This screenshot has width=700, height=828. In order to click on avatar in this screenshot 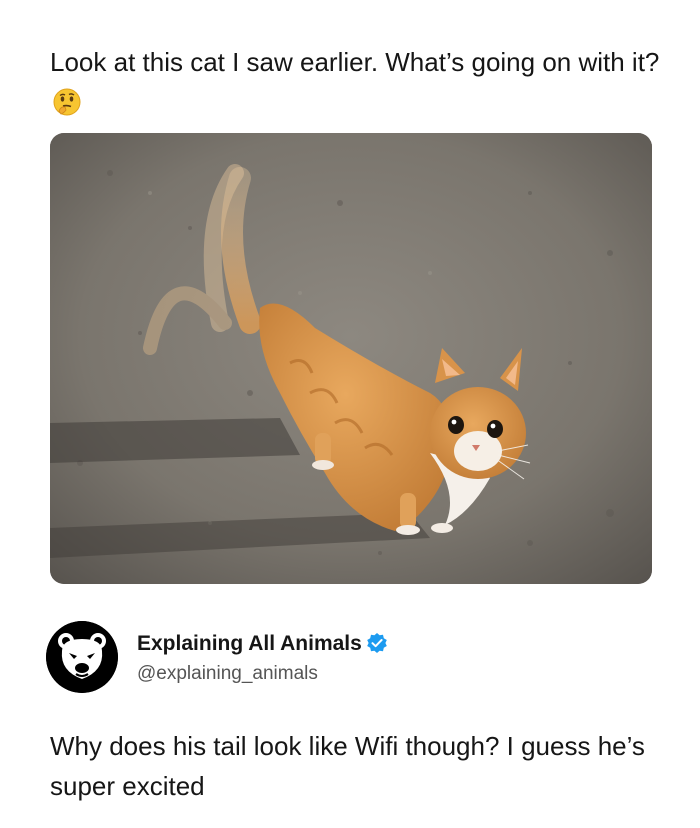, I will do `click(82, 657)`.